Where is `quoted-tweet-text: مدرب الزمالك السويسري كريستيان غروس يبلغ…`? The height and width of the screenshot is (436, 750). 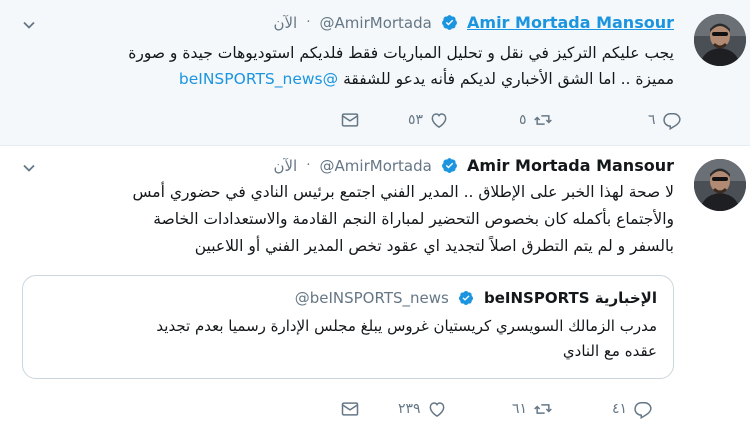 quoted-tweet-text: مدرب الزمالك السويسري كريستيان غروس يبلغ… is located at coordinates (347, 339).